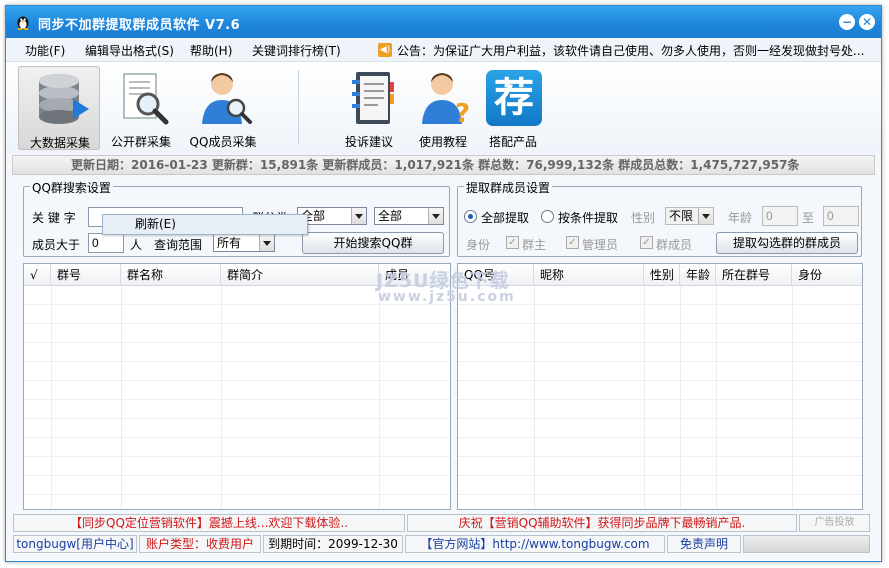 Image resolution: width=889 pixels, height=568 pixels. I want to click on col-group-number: 所在群号, so click(754, 275).